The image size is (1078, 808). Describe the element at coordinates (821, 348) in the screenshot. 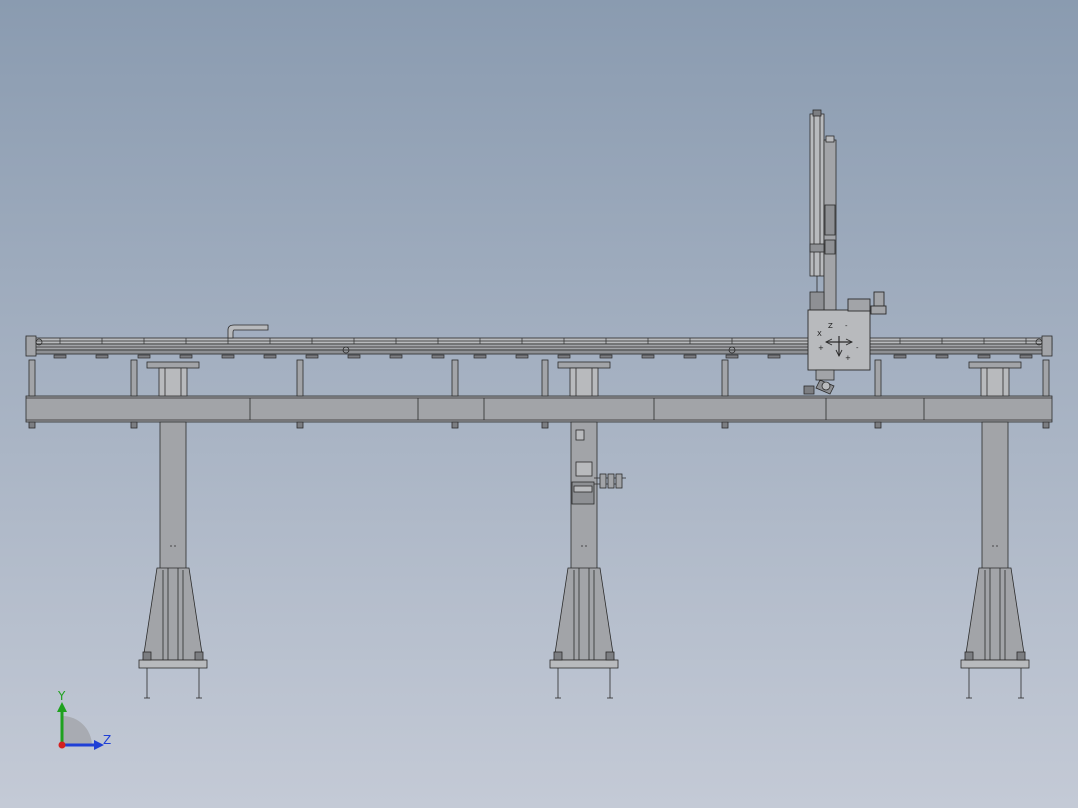

I see `plus-marking-left: +` at that location.